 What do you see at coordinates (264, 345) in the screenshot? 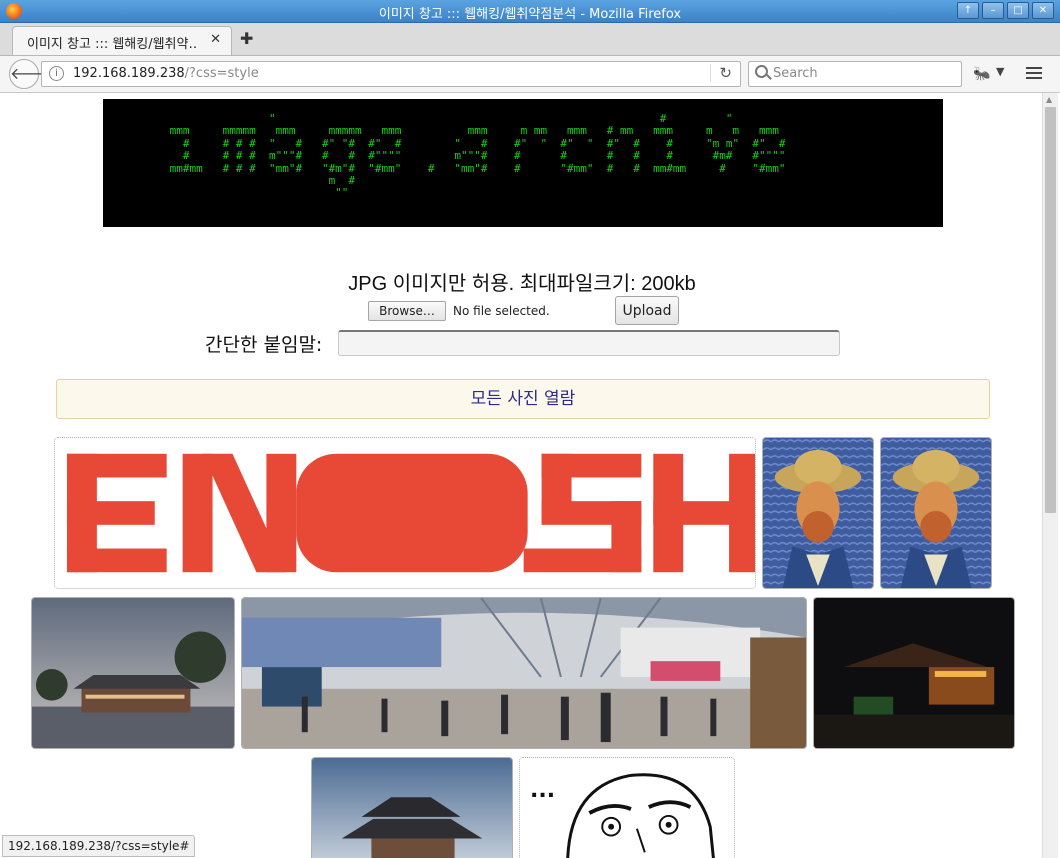
I see `caption-label: 간단한 붙임말:` at bounding box center [264, 345].